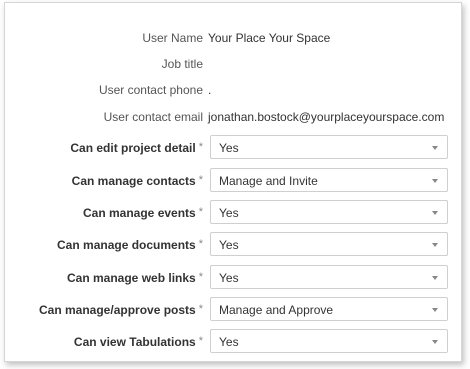  Describe the element at coordinates (131, 278) in the screenshot. I see `permission-label-text: Can manage web links` at that location.